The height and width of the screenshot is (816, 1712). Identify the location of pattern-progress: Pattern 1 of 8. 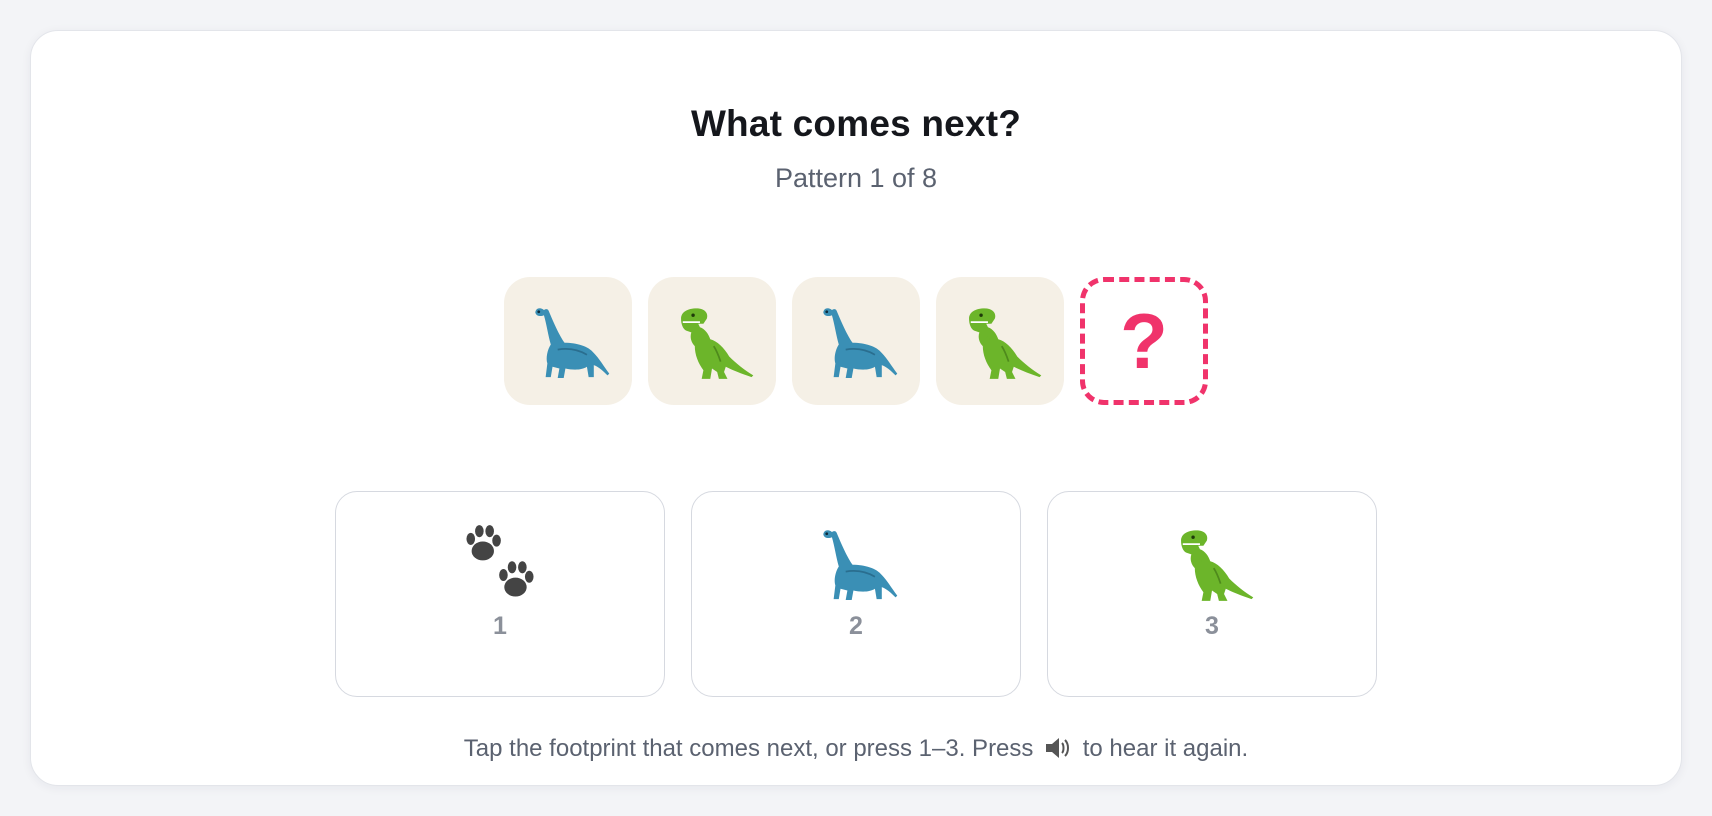
(856, 178).